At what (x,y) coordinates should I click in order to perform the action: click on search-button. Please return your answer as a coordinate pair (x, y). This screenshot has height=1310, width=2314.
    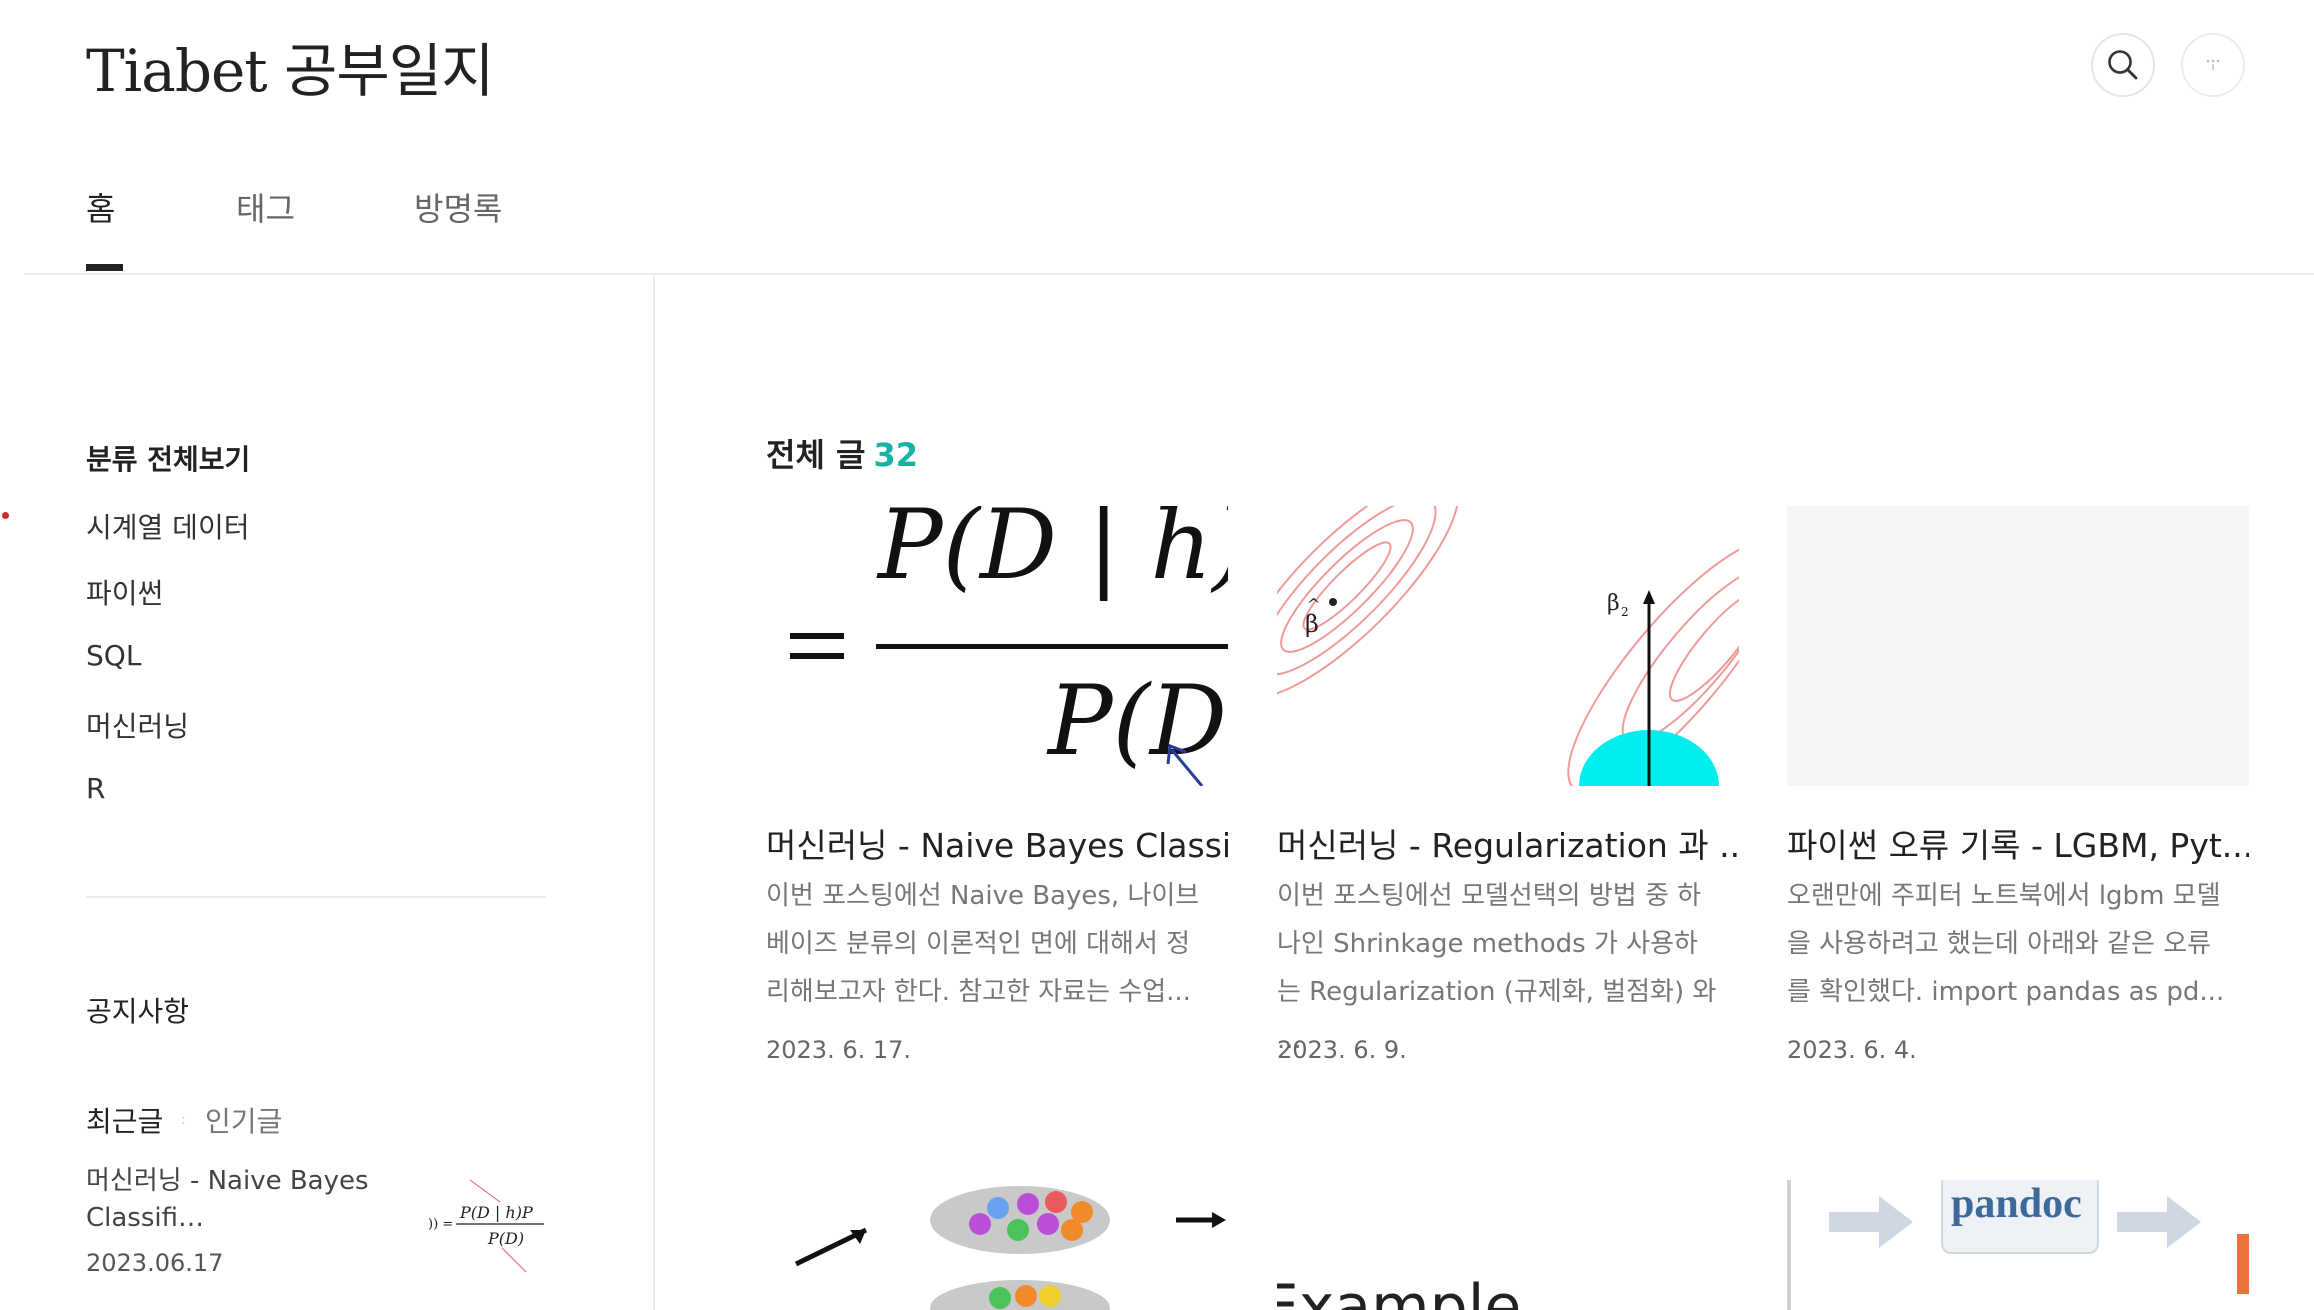
    Looking at the image, I should click on (2123, 65).